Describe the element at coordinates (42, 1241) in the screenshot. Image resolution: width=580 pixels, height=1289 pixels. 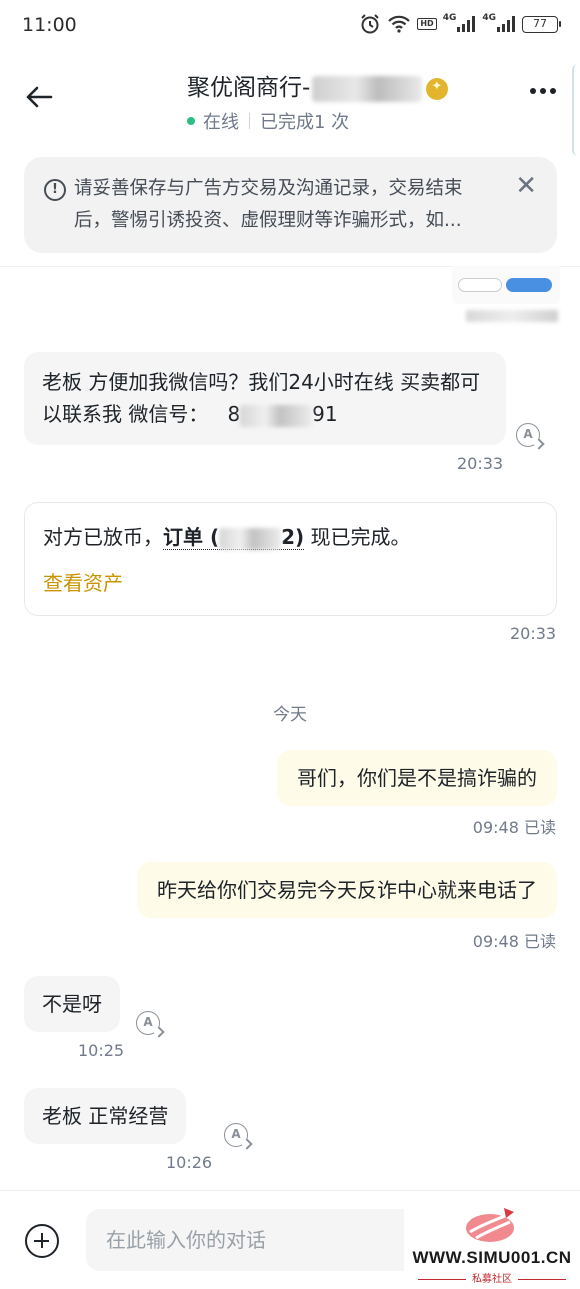
I see `add-attachment-icon` at that location.